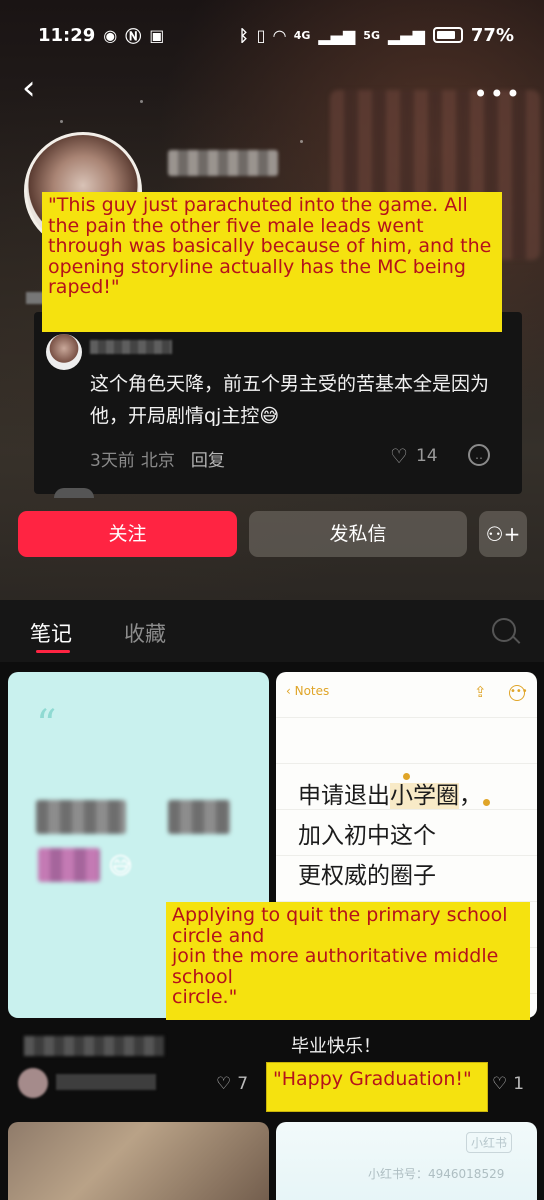  I want to click on add-friend-icon: ⚇+, so click(503, 534).